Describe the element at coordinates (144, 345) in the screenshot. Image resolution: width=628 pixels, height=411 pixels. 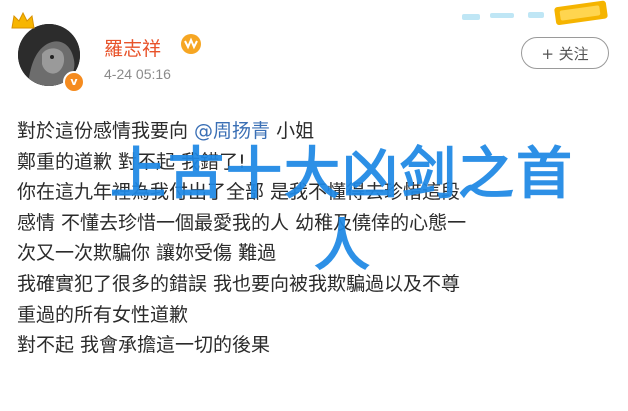
I see `post-line: 對不起 我會承擔這一切的後果` at that location.